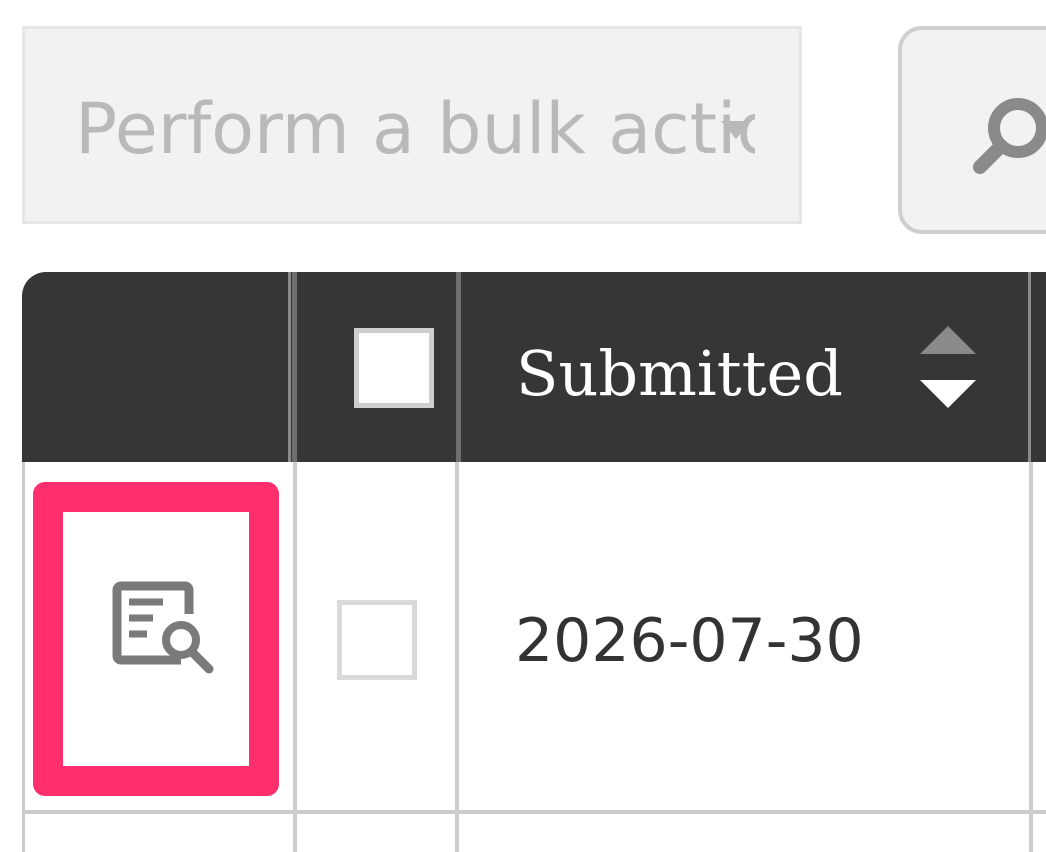 This screenshot has height=852, width=1046. I want to click on chevron-down-icon, so click(736, 130).